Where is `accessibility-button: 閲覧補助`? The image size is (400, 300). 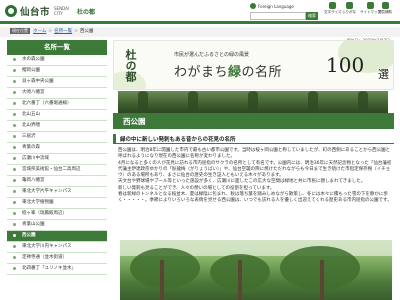 accessibility-button: 閲覧補助 is located at coordinates (385, 8).